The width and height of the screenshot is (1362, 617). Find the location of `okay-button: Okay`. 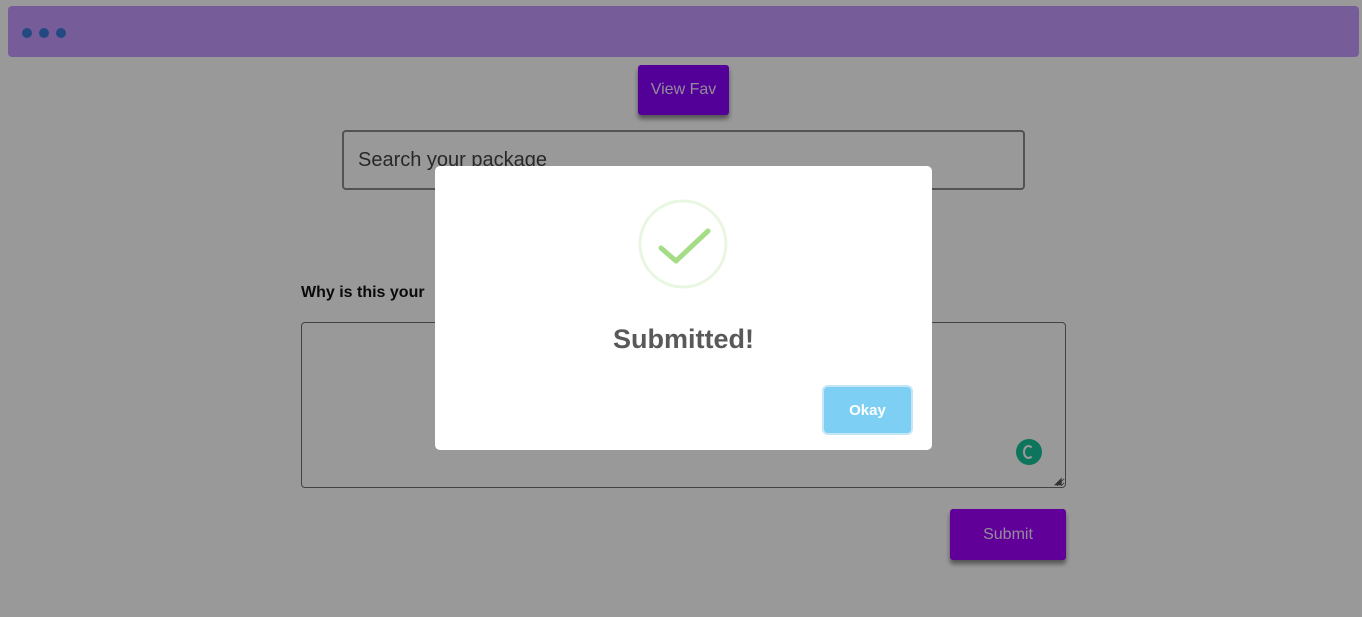

okay-button: Okay is located at coordinates (867, 410).